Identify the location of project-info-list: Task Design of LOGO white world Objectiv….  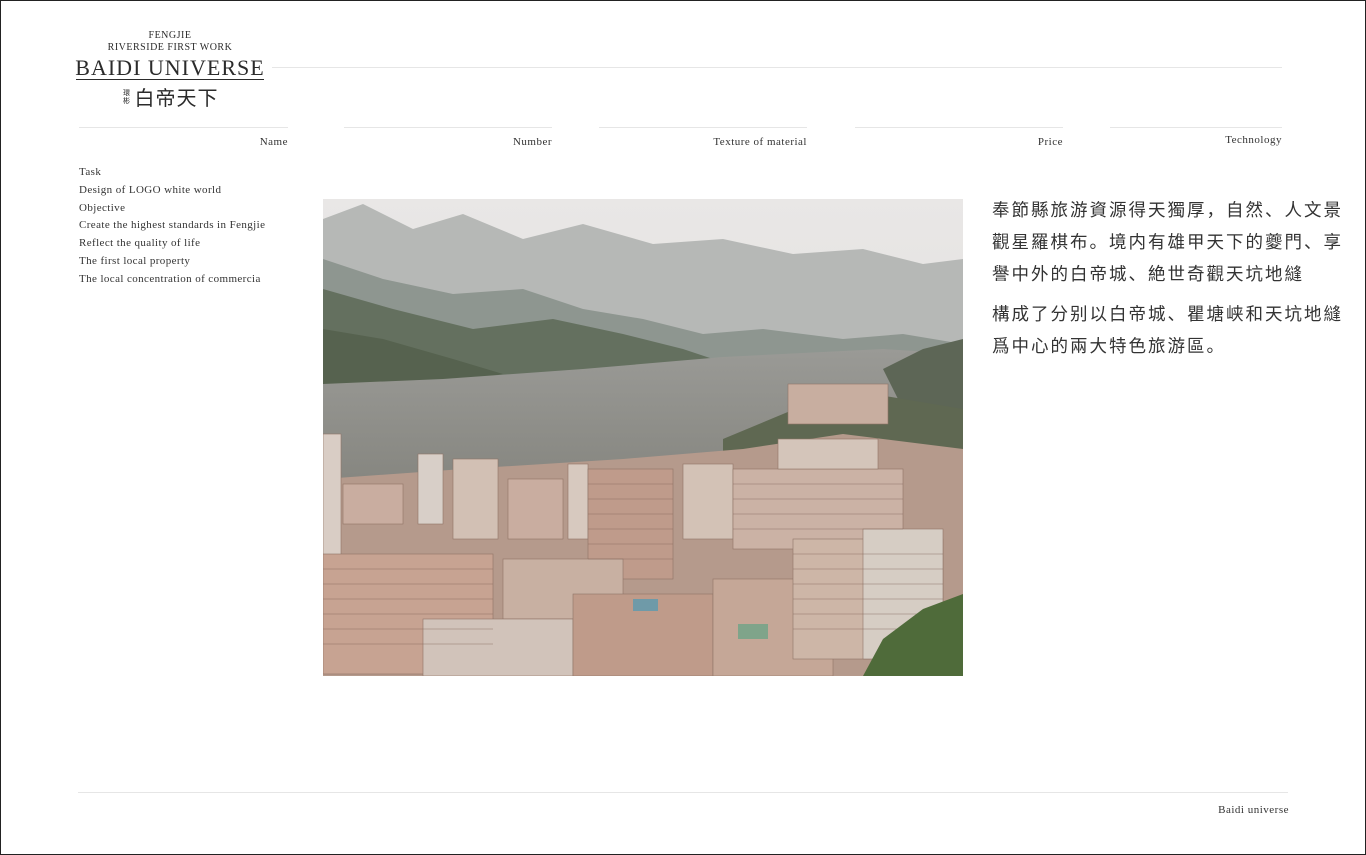
(172, 226).